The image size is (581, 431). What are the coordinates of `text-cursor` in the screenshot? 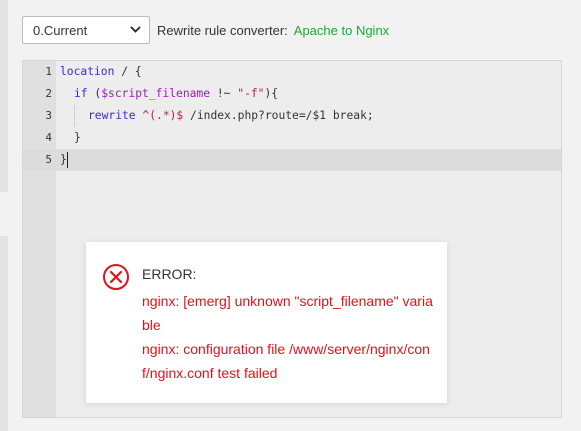 It's located at (67, 160).